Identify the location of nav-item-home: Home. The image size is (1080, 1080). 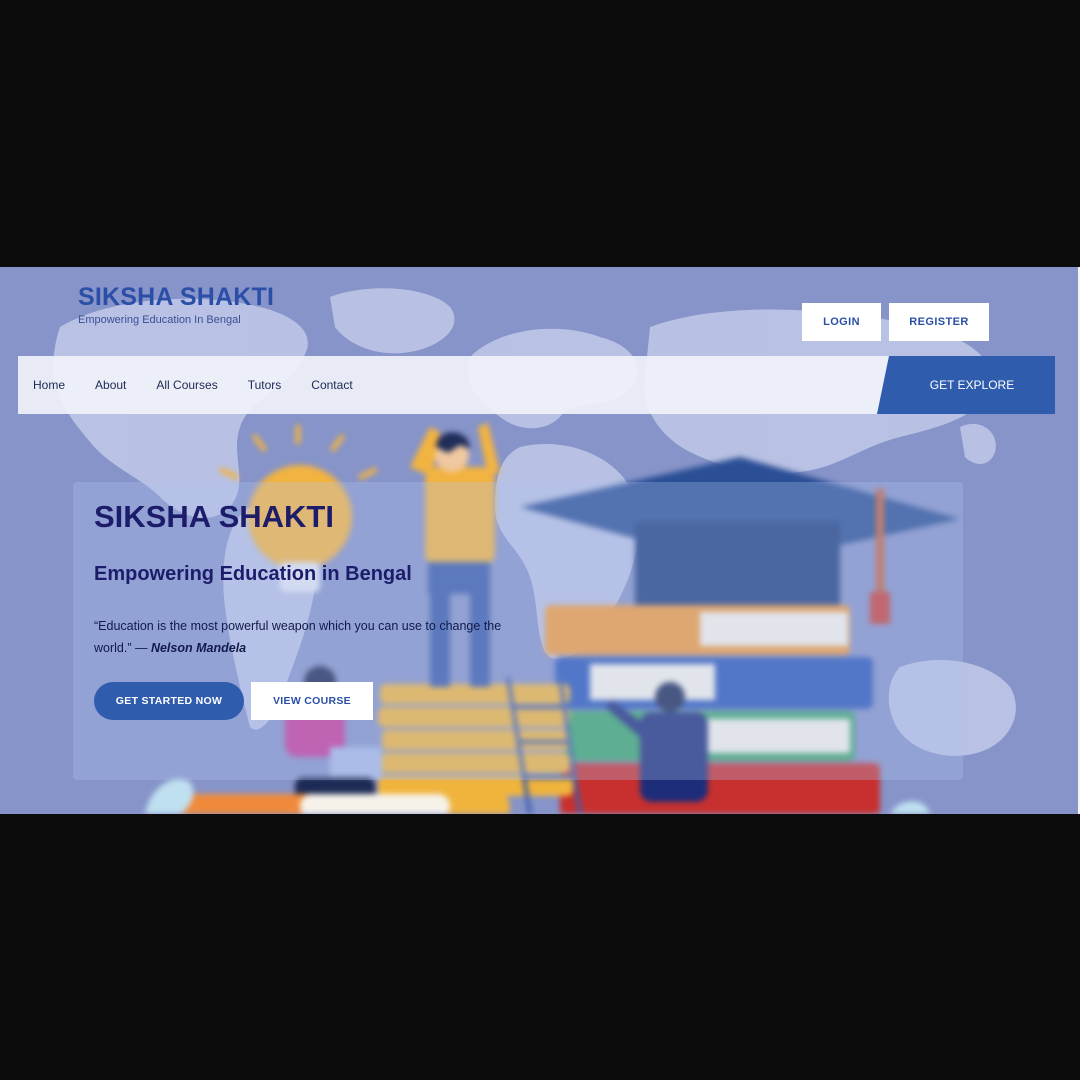
(49, 385).